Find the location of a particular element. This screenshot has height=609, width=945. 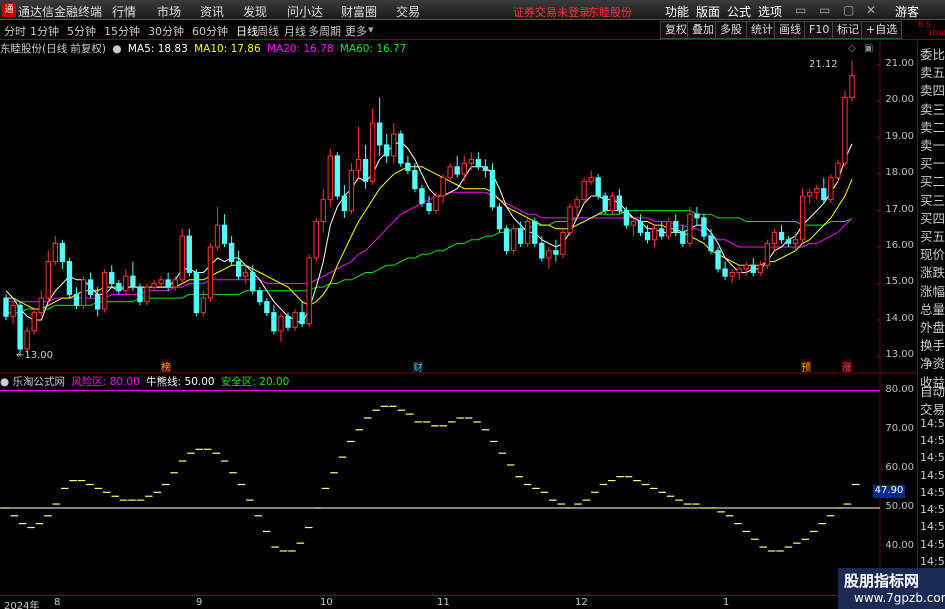

quote-field-label: 14:56 is located at coordinates (932, 423).